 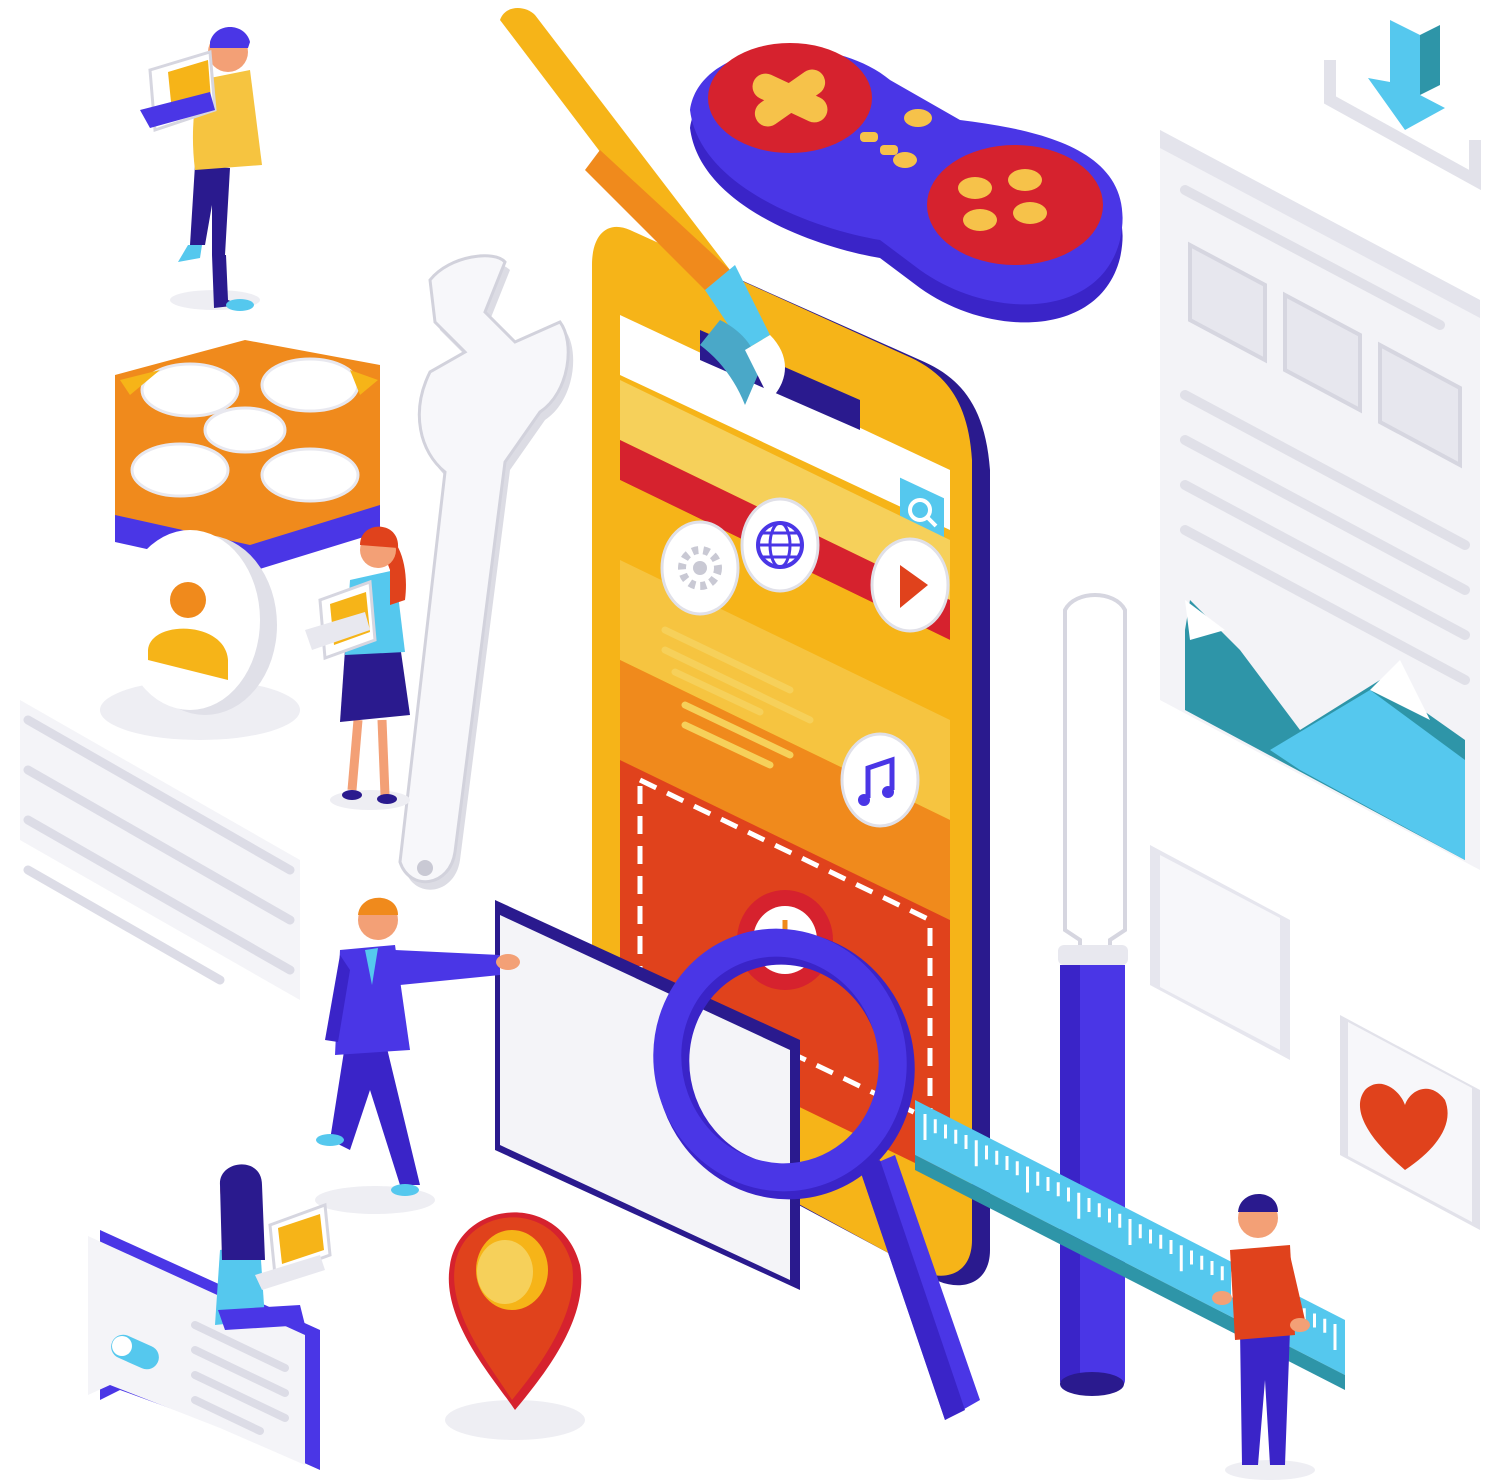 I want to click on puzzle-tile-icon, so click(x=247, y=456).